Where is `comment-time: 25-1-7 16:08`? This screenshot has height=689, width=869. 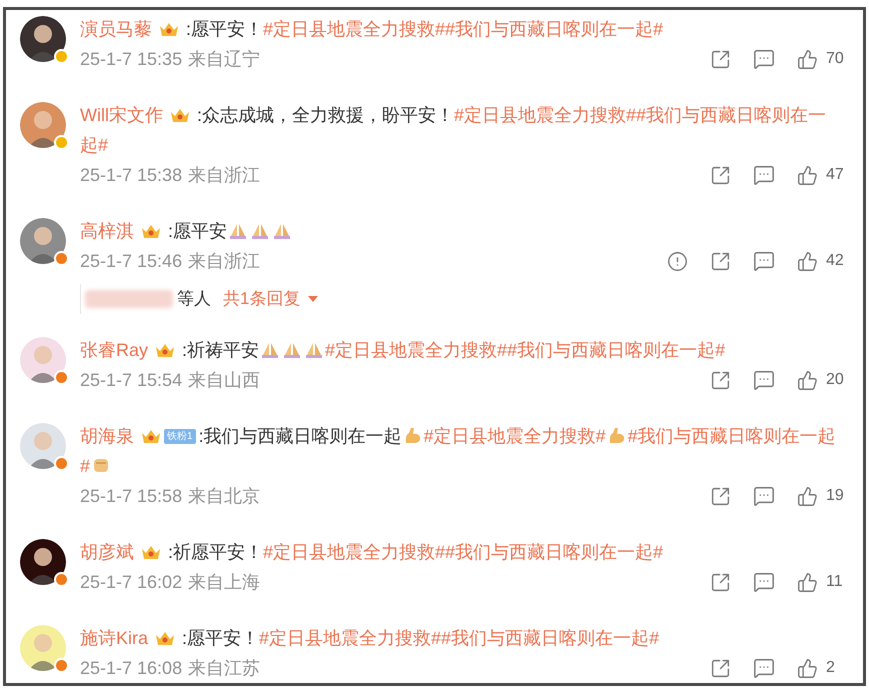
comment-time: 25-1-7 16:08 is located at coordinates (131, 668).